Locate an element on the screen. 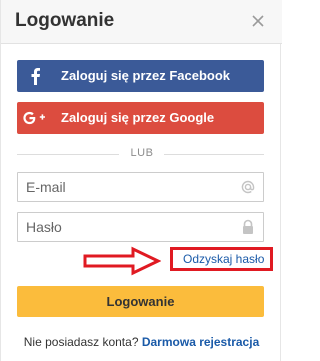 The image size is (320, 361). facebook-login-label: Zaloguj się przez Facebook is located at coordinates (146, 75).